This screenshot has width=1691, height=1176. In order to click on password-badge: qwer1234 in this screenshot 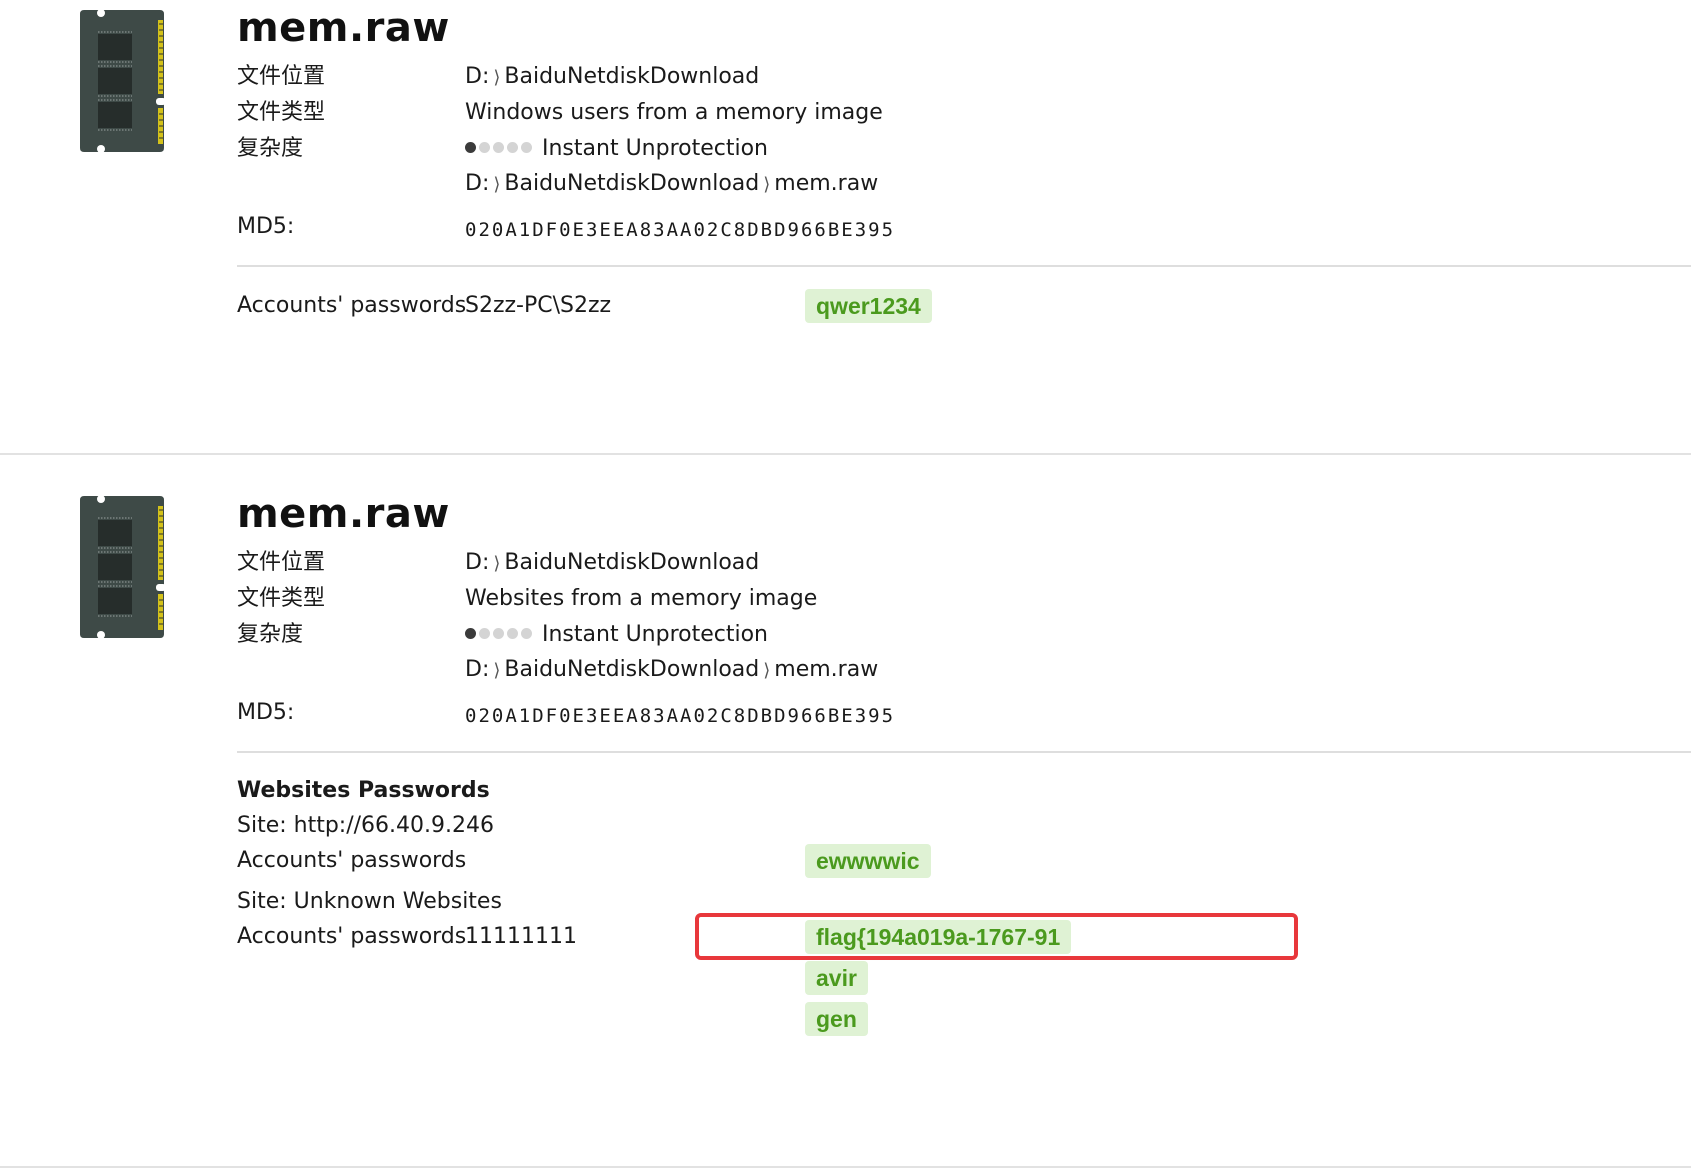, I will do `click(868, 306)`.